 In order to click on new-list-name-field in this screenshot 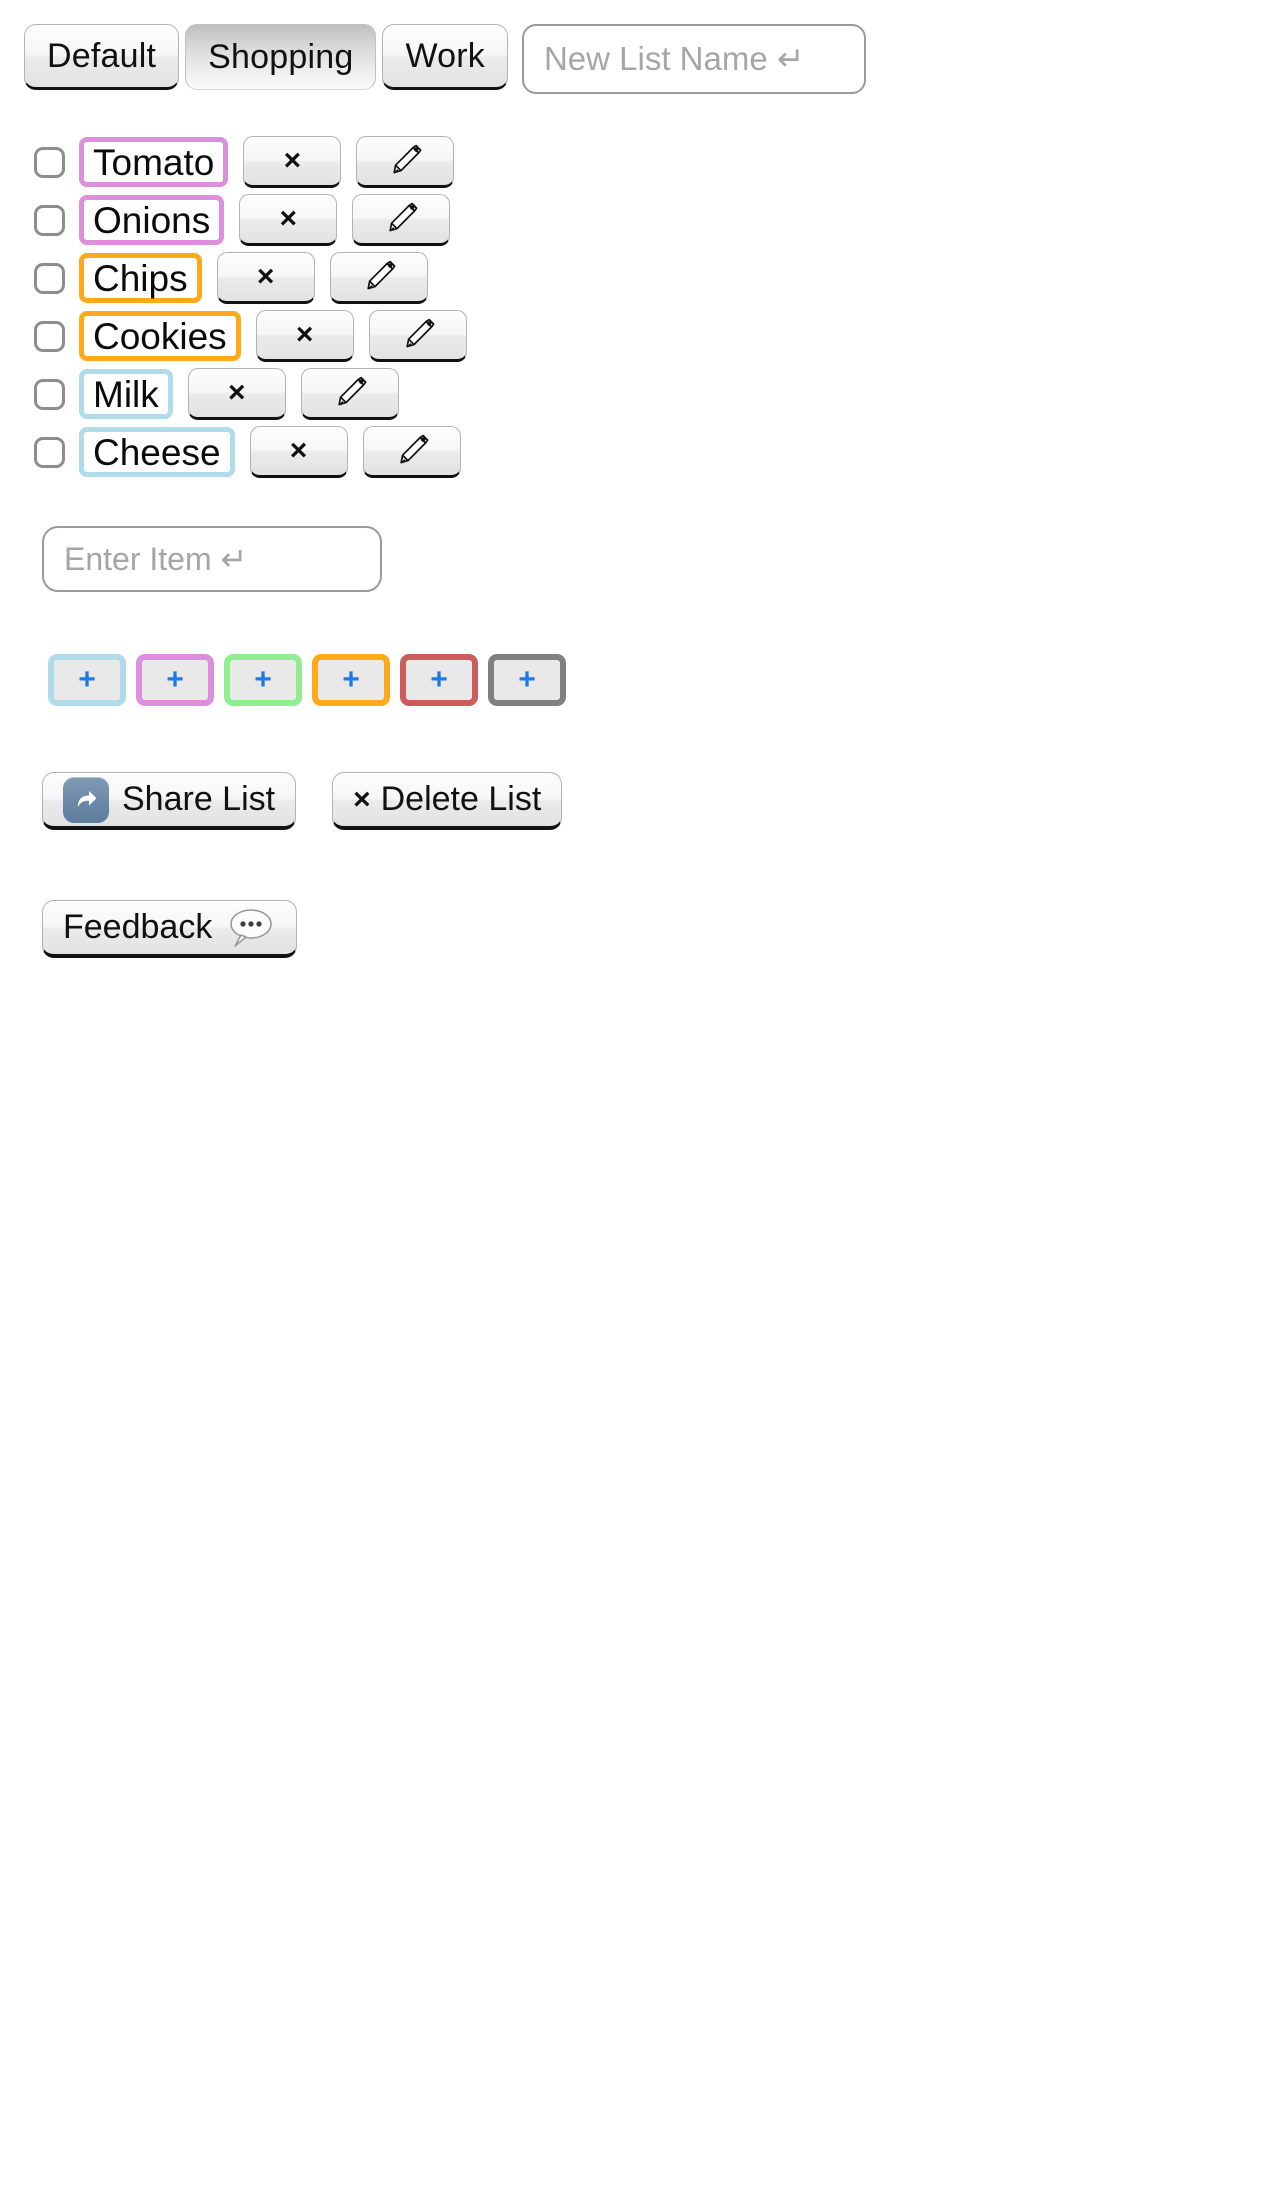, I will do `click(693, 59)`.